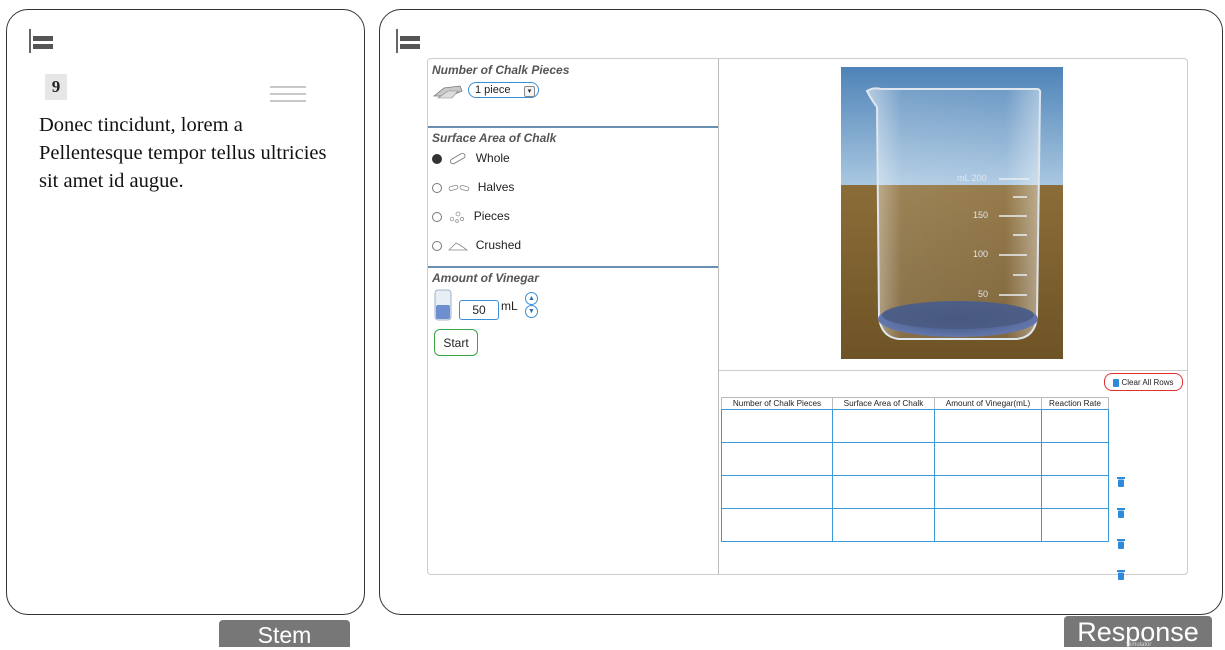 Image resolution: width=1225 pixels, height=650 pixels. Describe the element at coordinates (498, 245) in the screenshot. I see `radio-label: Crushed` at that location.